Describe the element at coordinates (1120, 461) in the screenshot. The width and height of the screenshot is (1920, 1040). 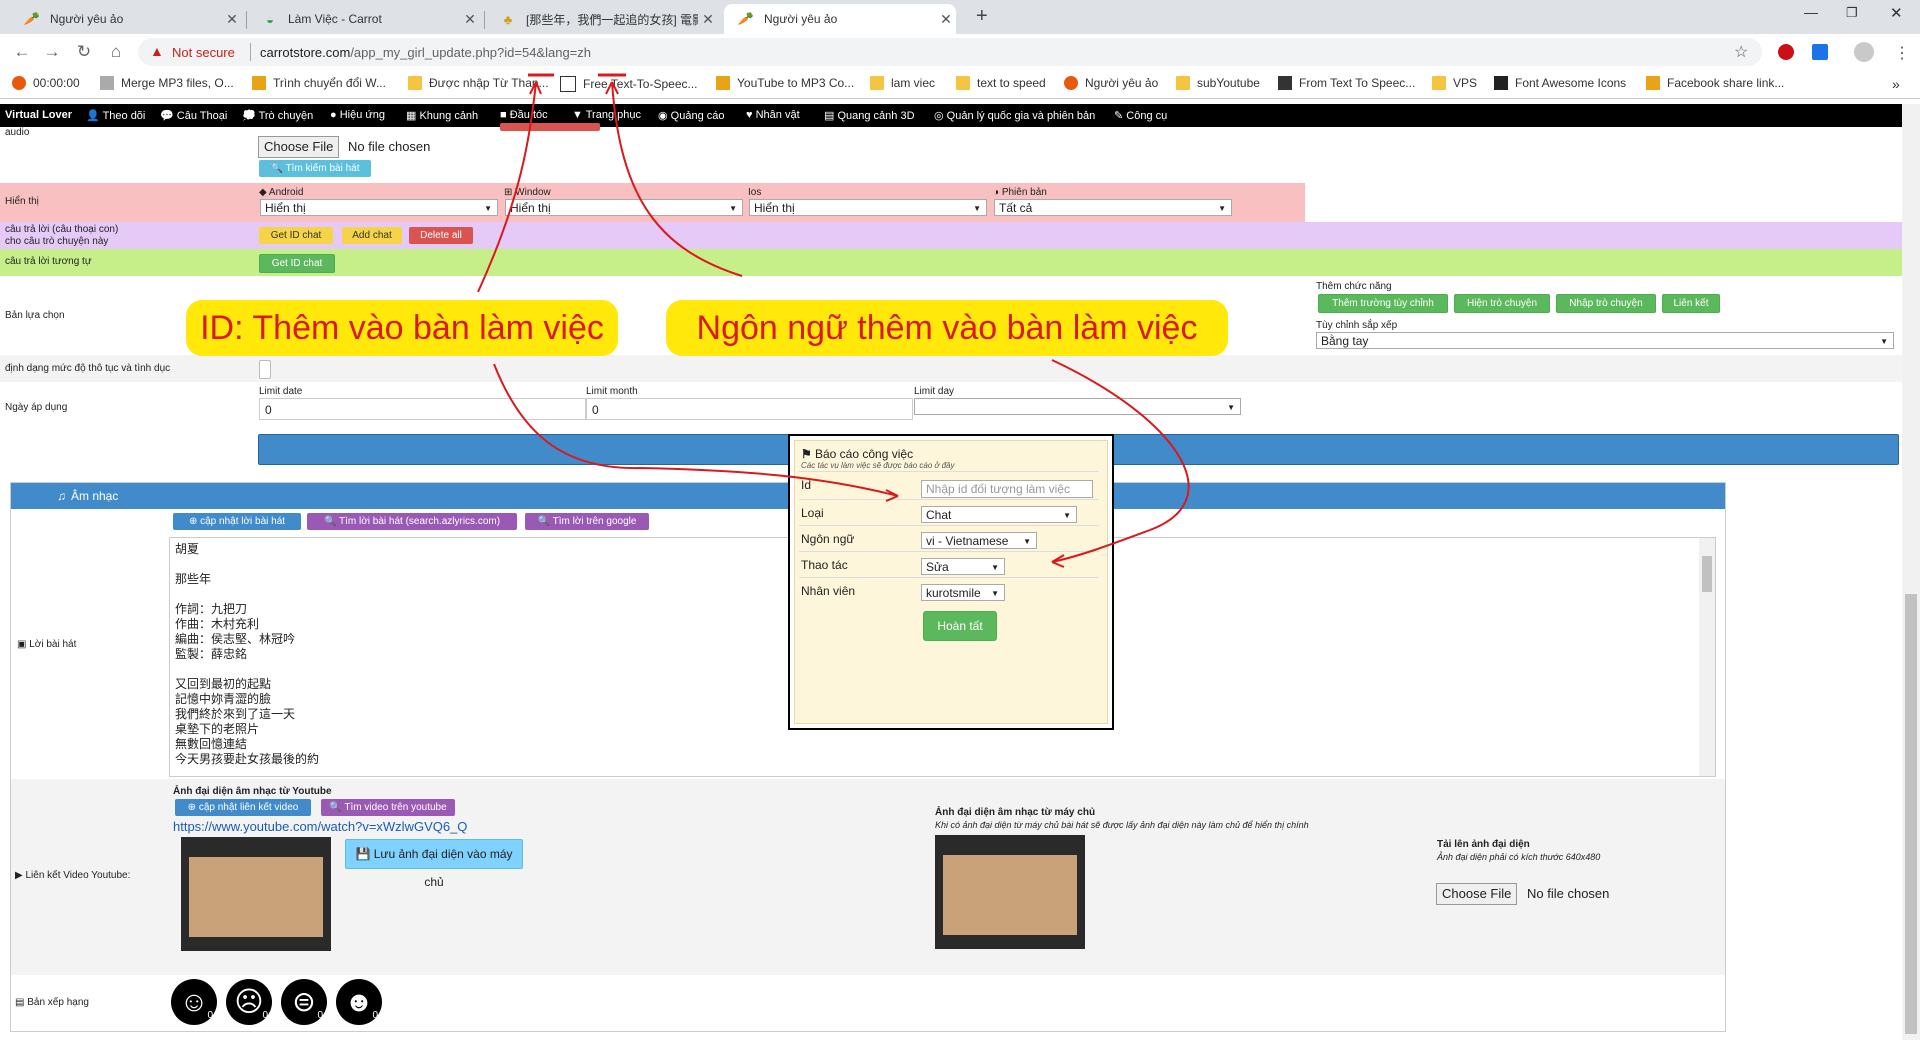
I see `lang-arrow-to-dialog` at that location.